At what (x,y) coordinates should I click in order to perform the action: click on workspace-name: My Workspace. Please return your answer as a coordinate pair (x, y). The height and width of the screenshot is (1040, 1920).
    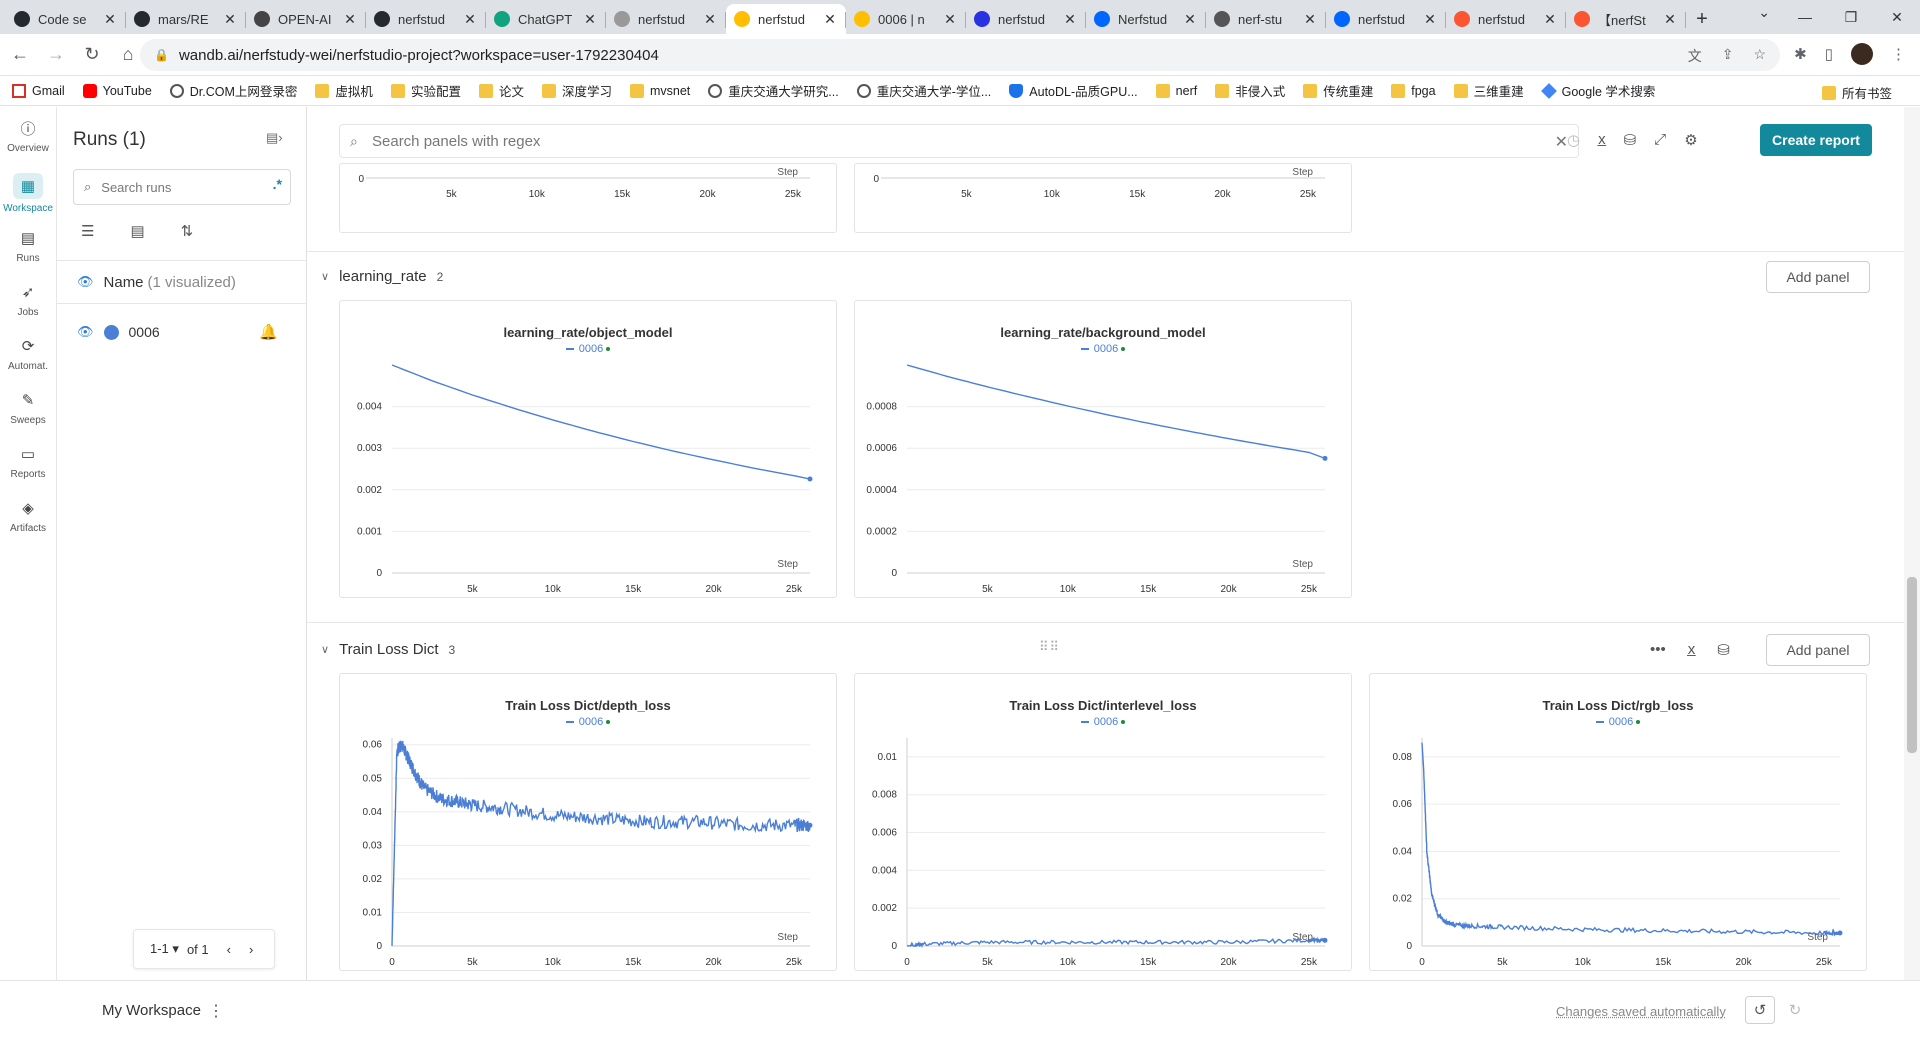
    Looking at the image, I should click on (151, 1010).